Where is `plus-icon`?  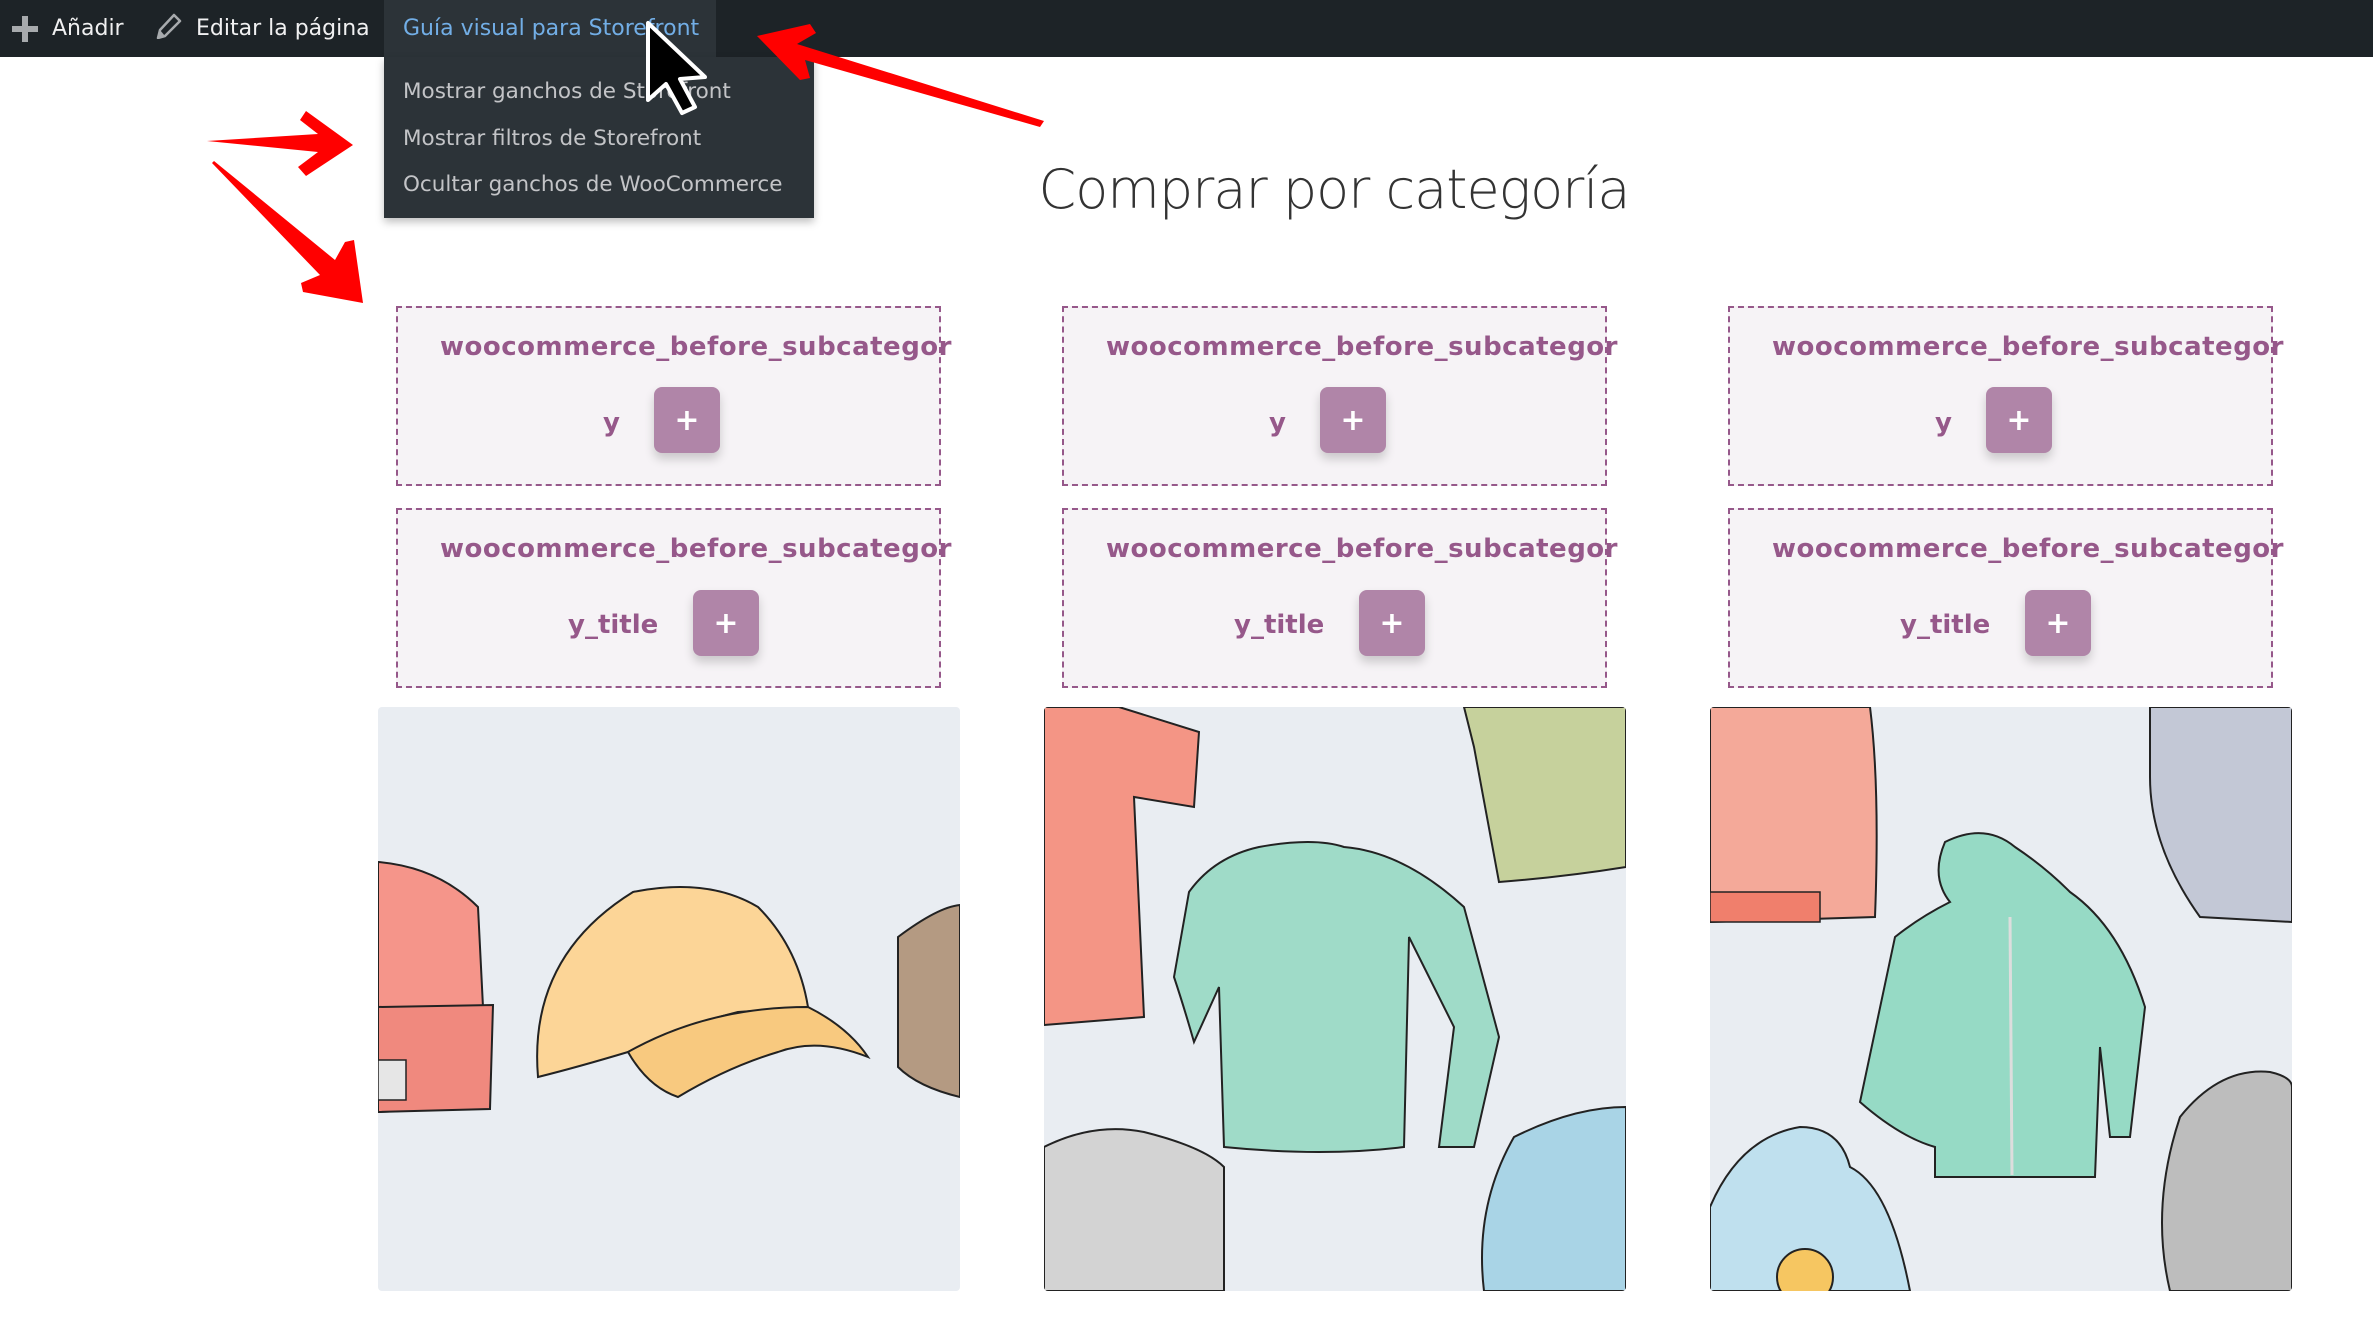
plus-icon is located at coordinates (25, 28).